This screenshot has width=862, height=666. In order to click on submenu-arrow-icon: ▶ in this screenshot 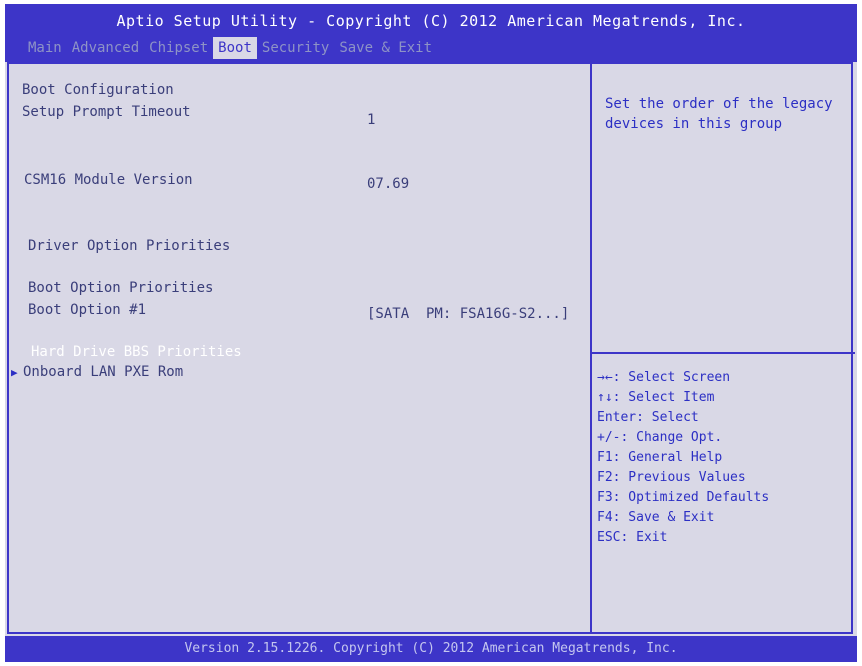, I will do `click(14, 372)`.